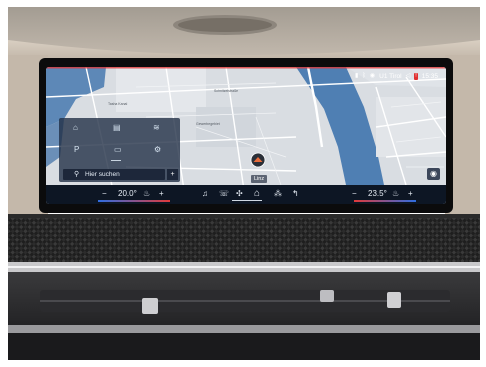  I want to click on search-label: Hier suchen, so click(102, 174).